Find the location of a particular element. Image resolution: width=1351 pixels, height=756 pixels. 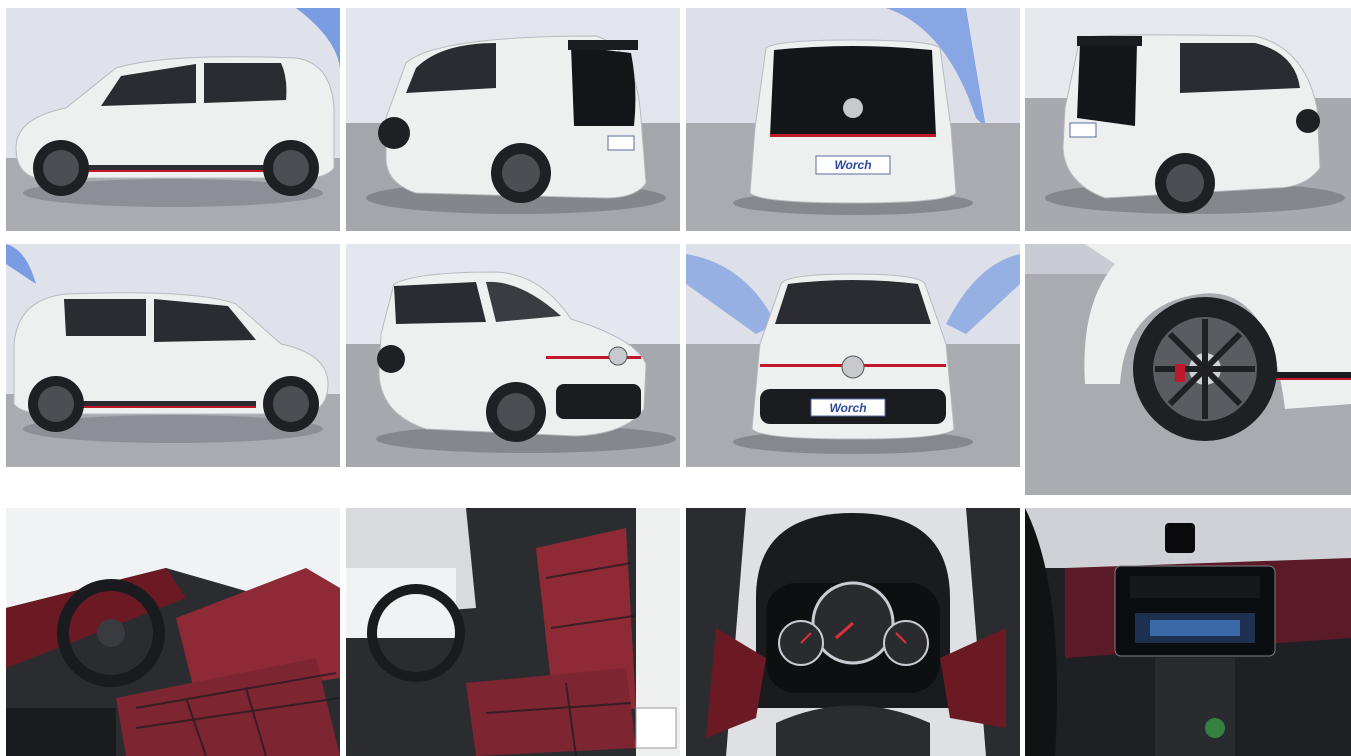

photo-thumb-side-right is located at coordinates (173, 355).